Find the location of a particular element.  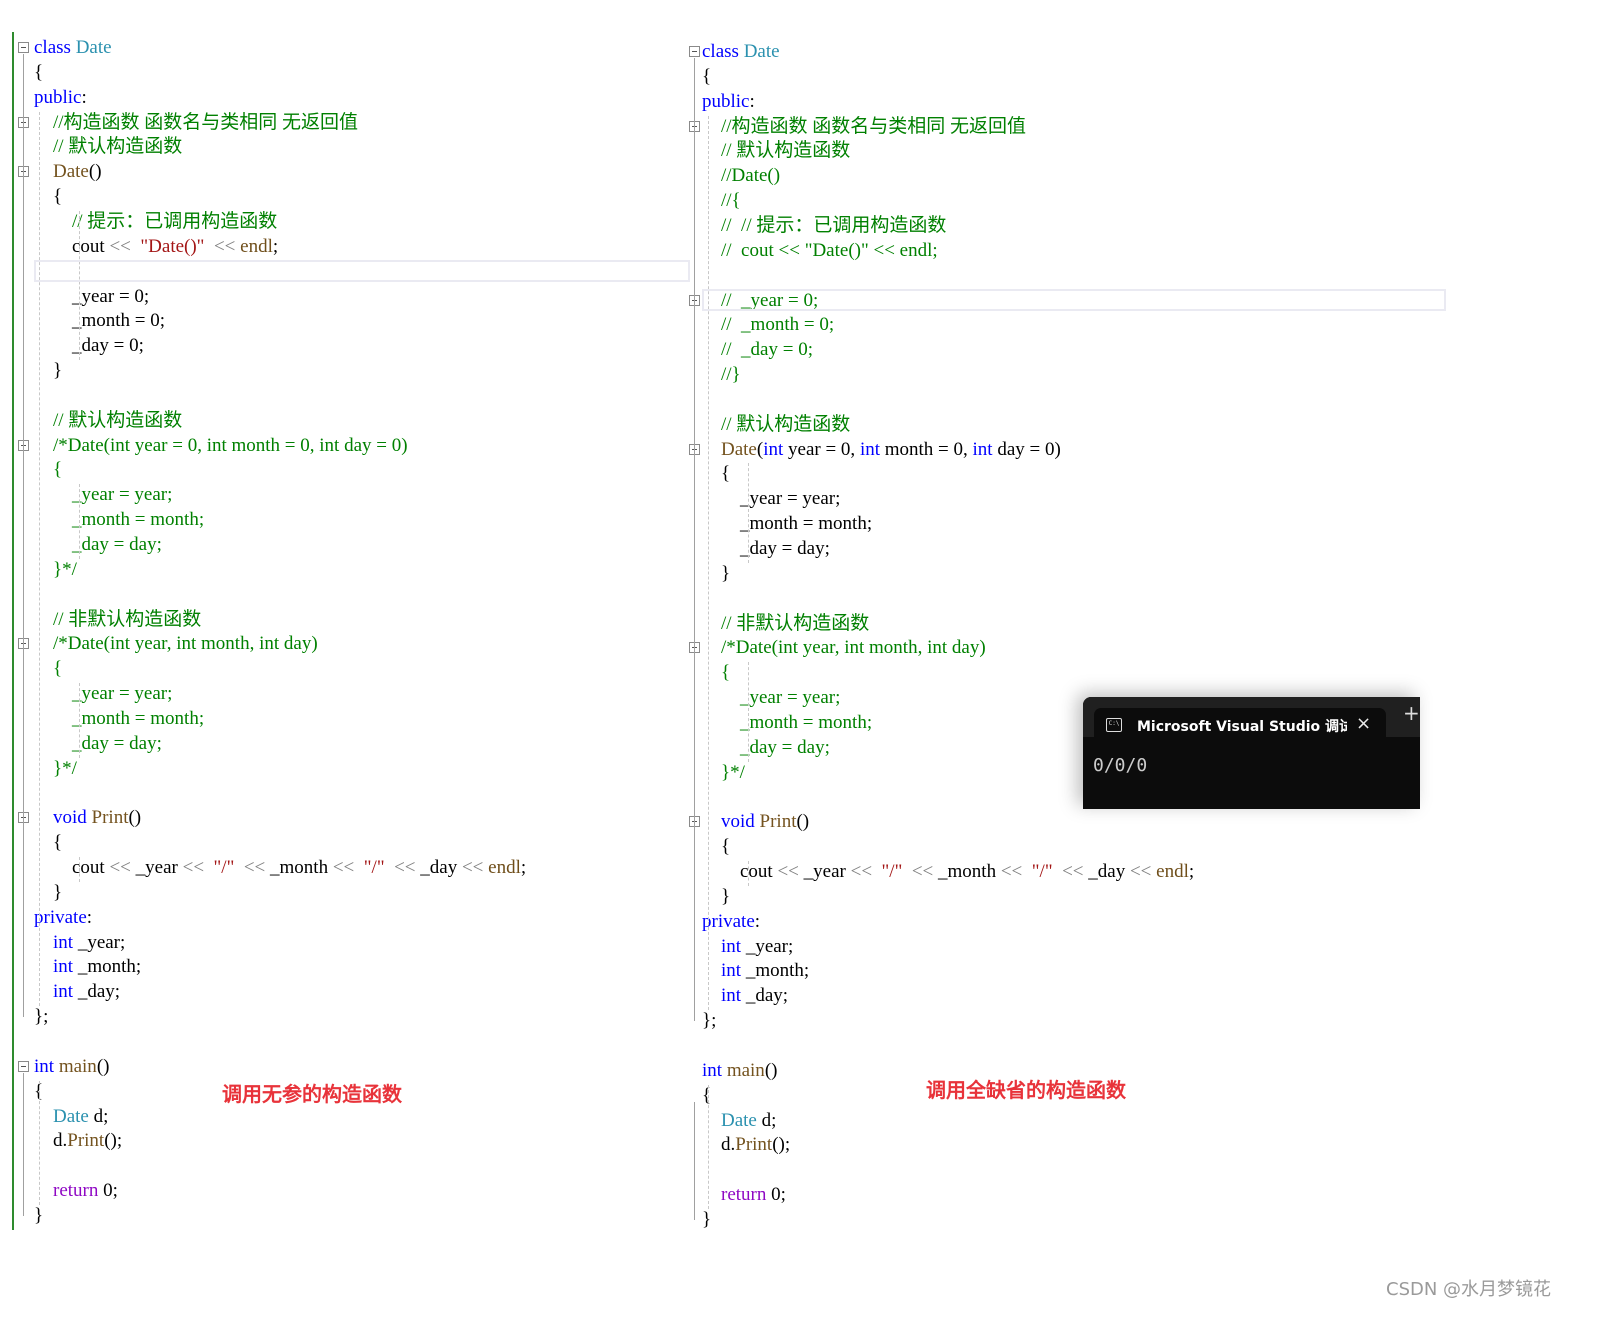

code-token: Date is located at coordinates (71, 172).